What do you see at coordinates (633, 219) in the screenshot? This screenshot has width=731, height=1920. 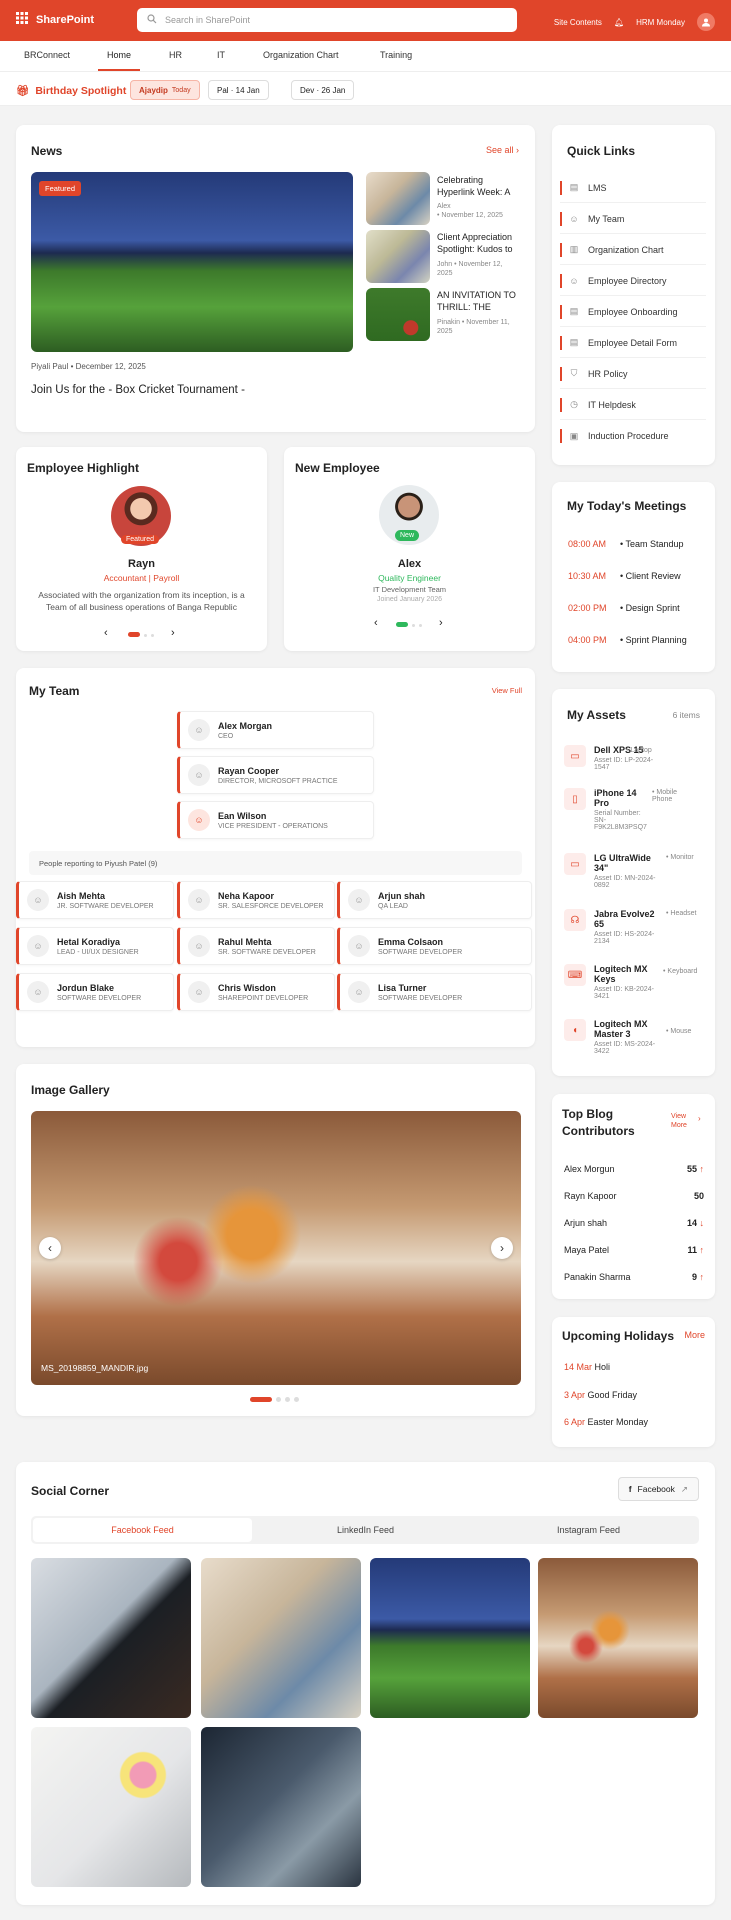 I see `quick-link-my-team: ☺ My Team` at bounding box center [633, 219].